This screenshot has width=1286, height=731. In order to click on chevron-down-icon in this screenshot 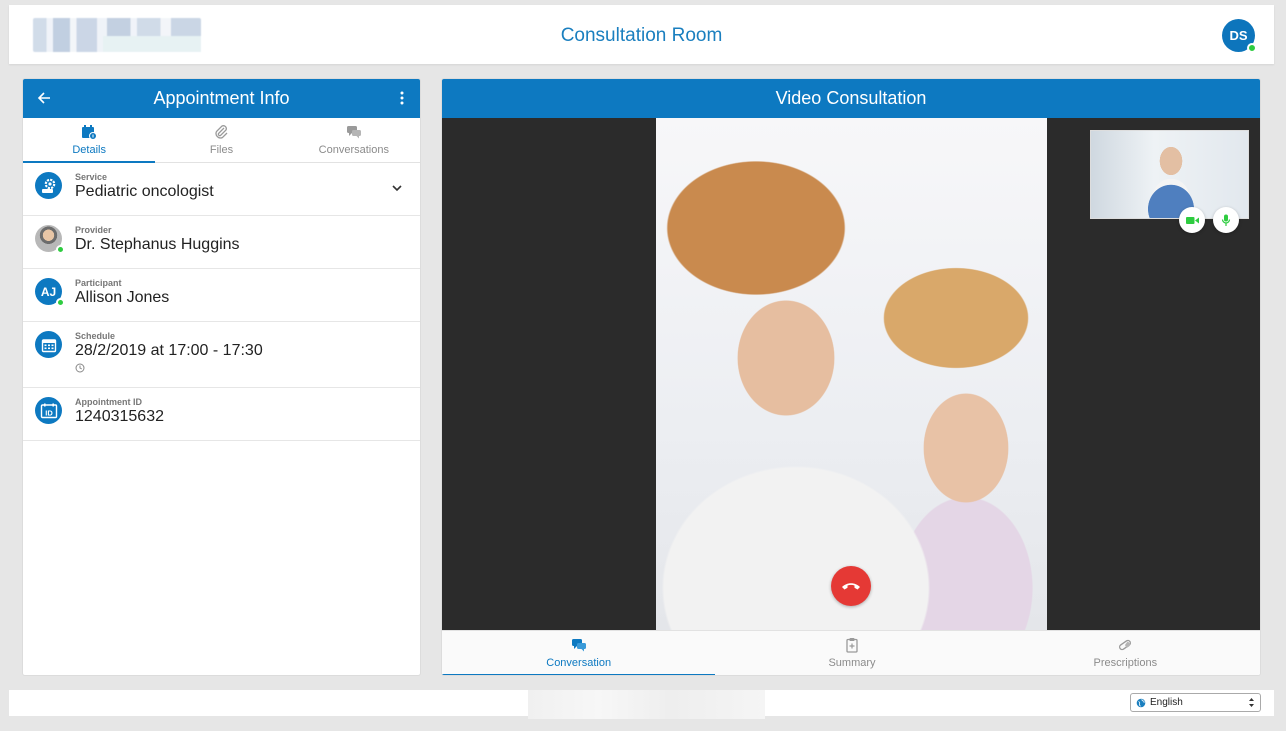, I will do `click(397, 188)`.